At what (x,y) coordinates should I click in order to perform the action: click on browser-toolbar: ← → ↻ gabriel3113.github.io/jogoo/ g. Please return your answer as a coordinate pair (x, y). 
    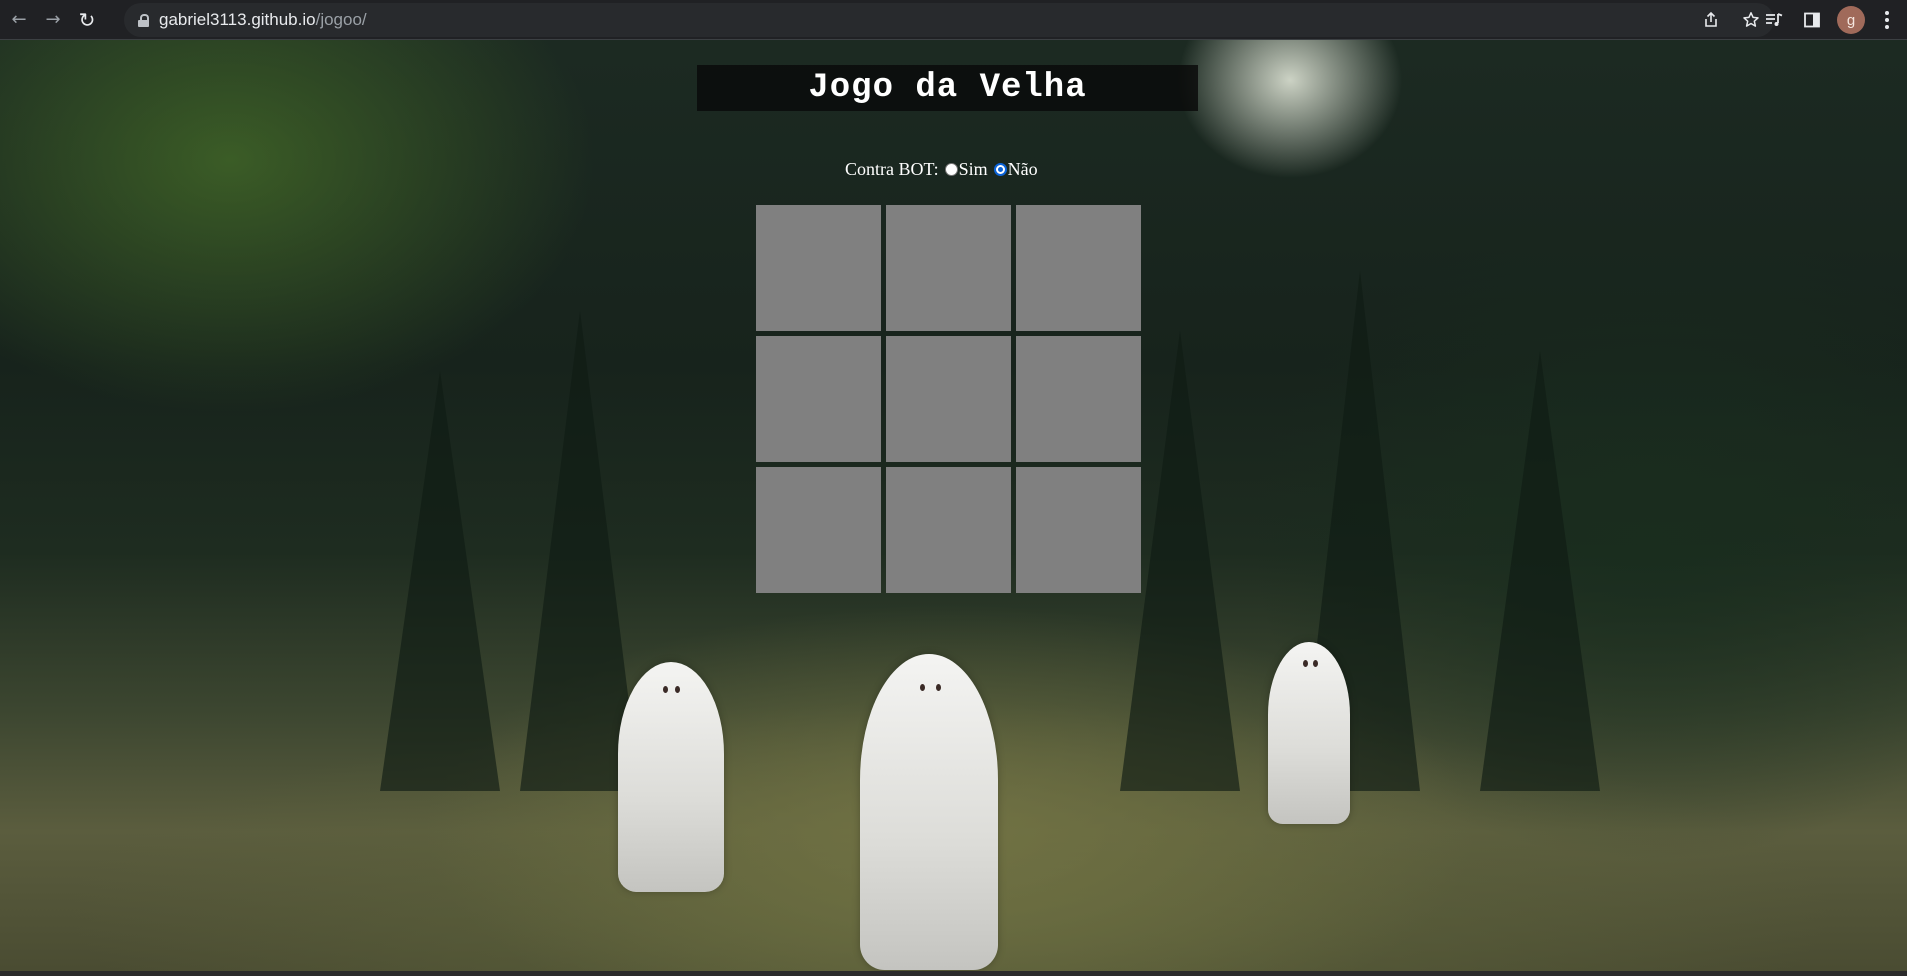
    Looking at the image, I should click on (953, 20).